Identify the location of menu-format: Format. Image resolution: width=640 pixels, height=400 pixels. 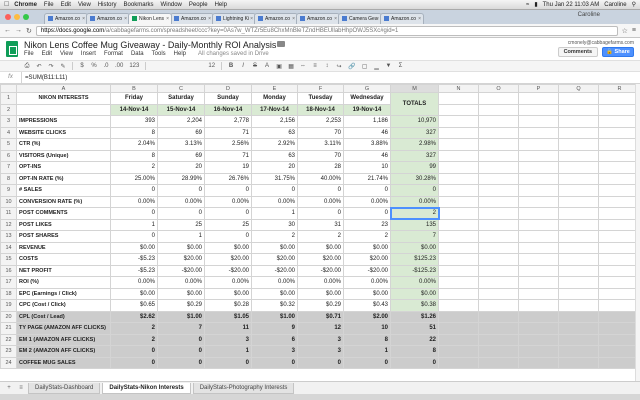
(113, 54).